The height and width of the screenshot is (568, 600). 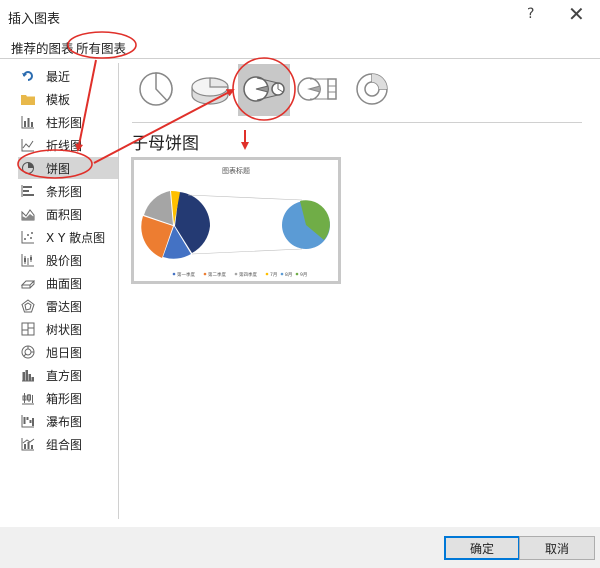 What do you see at coordinates (58, 168) in the screenshot?
I see `sidebar-item-label: 饼图` at bounding box center [58, 168].